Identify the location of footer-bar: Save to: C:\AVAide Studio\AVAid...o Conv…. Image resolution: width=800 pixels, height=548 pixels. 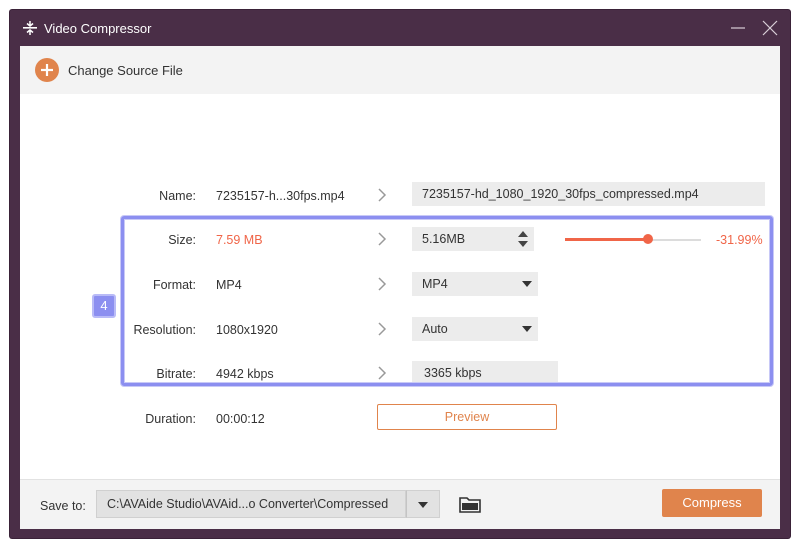
(400, 504).